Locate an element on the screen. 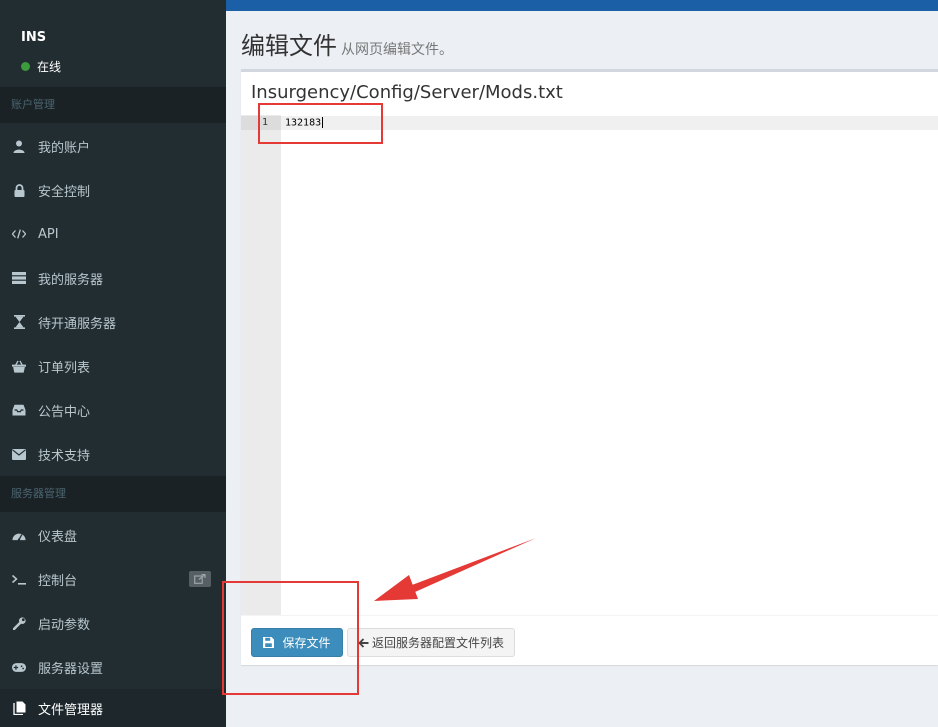 This screenshot has height=727, width=938. sidebar-item-console: 控制台 is located at coordinates (113, 579).